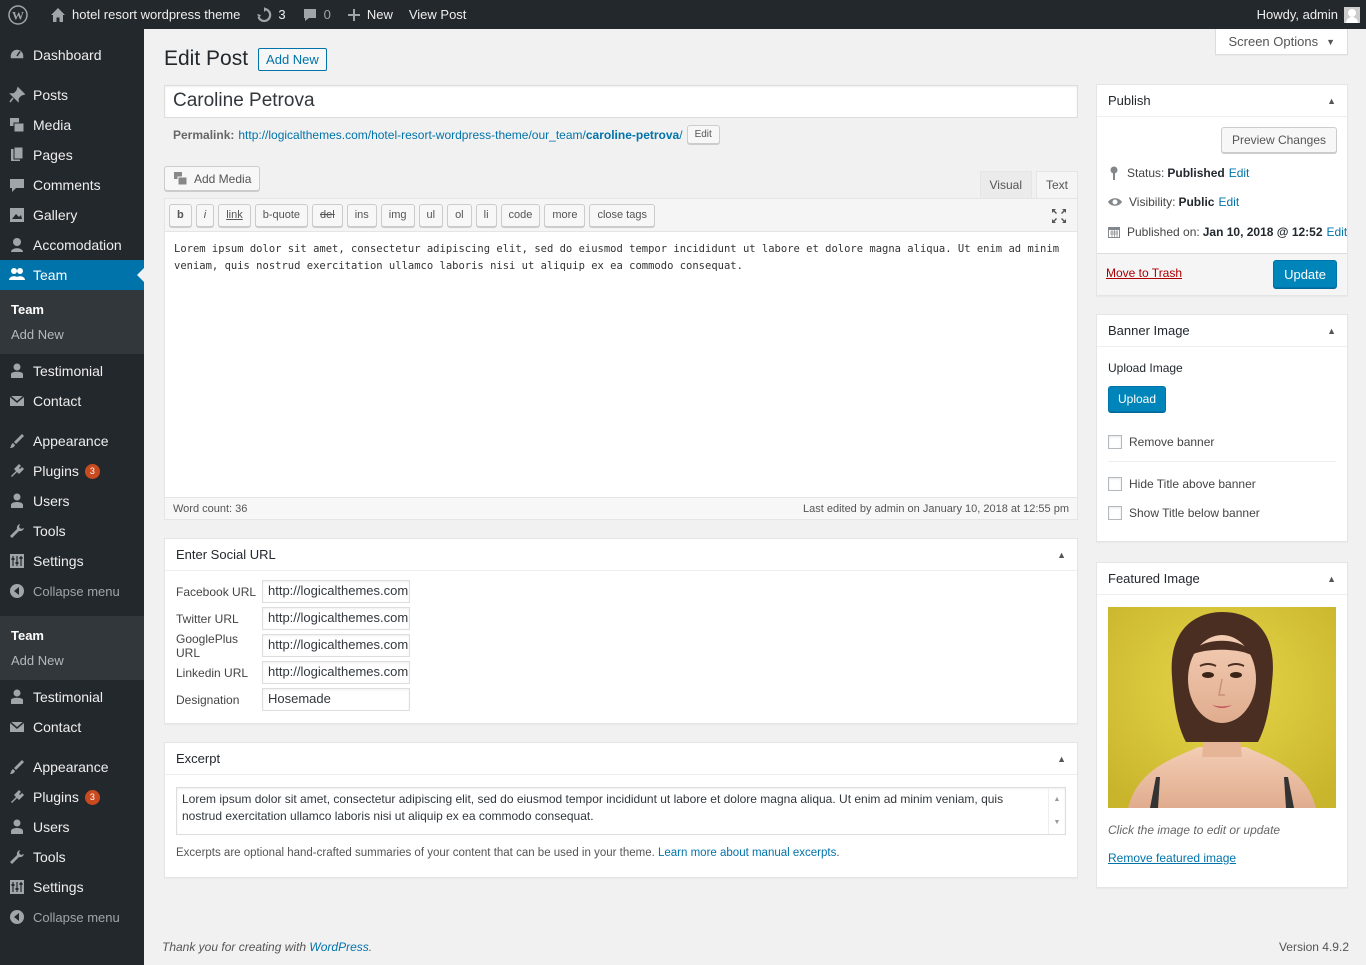 Image resolution: width=1366 pixels, height=965 pixels. I want to click on add-media-button: Add Media, so click(212, 178).